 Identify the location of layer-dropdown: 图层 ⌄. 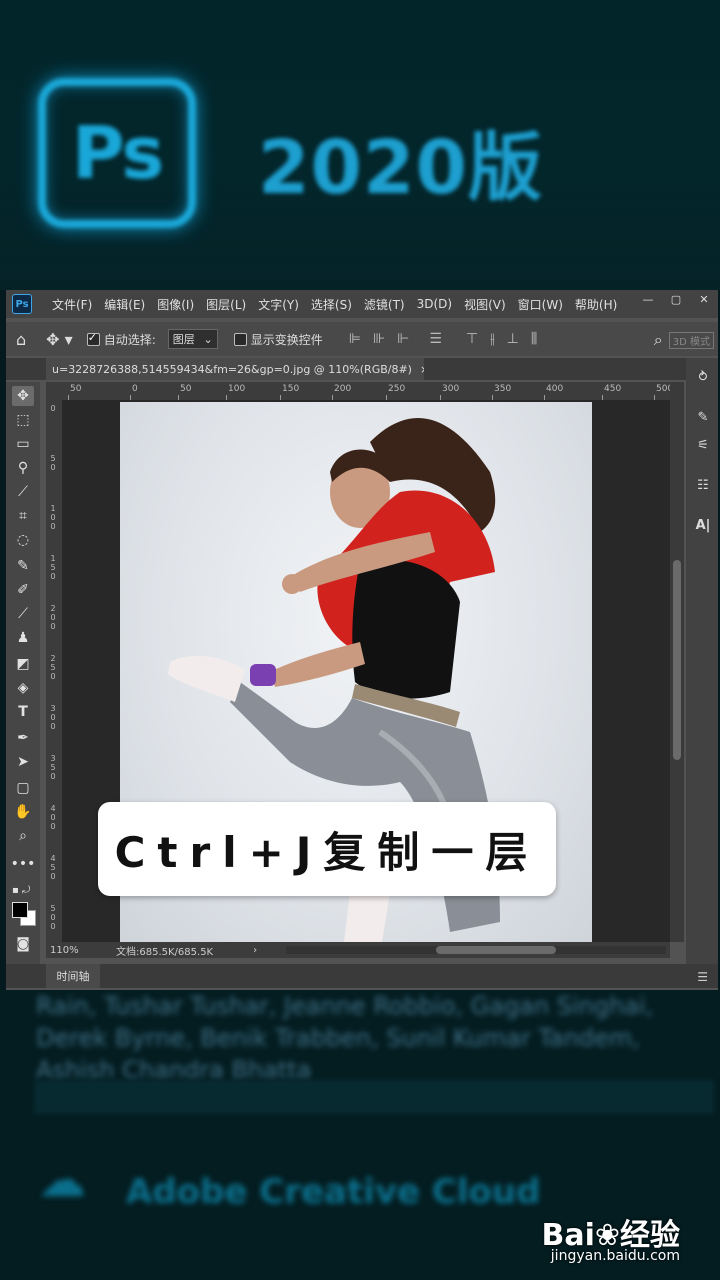
(192, 339).